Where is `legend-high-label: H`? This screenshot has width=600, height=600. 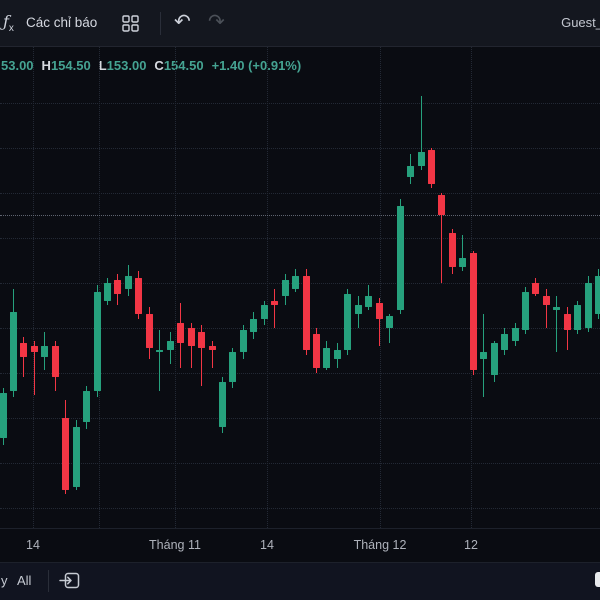 legend-high-label: H is located at coordinates (46, 65).